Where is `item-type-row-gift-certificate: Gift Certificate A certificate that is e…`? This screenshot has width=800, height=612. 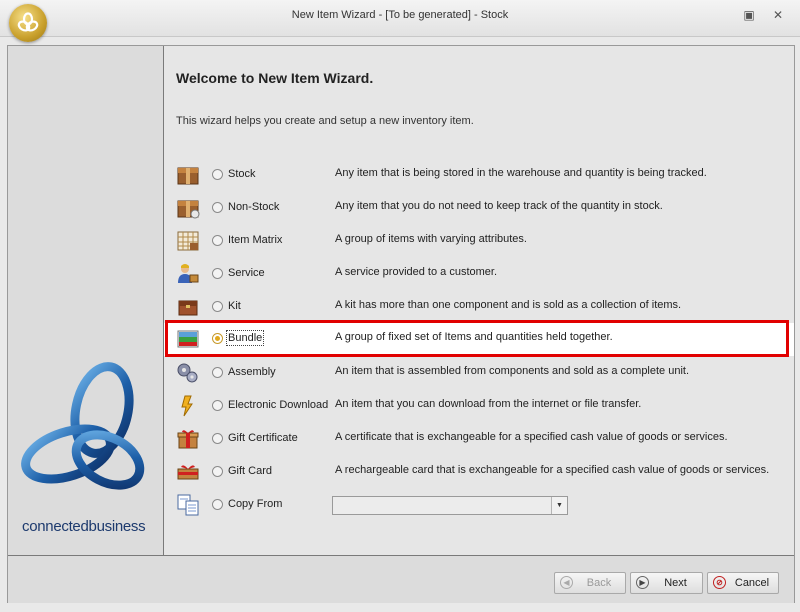 item-type-row-gift-certificate: Gift Certificate A certificate that is e… is located at coordinates (479, 439).